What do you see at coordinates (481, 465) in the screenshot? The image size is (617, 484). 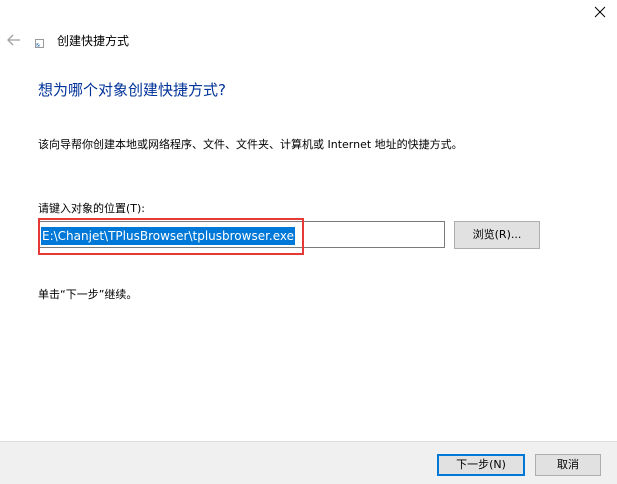 I see `next-button: 下一步(N)` at bounding box center [481, 465].